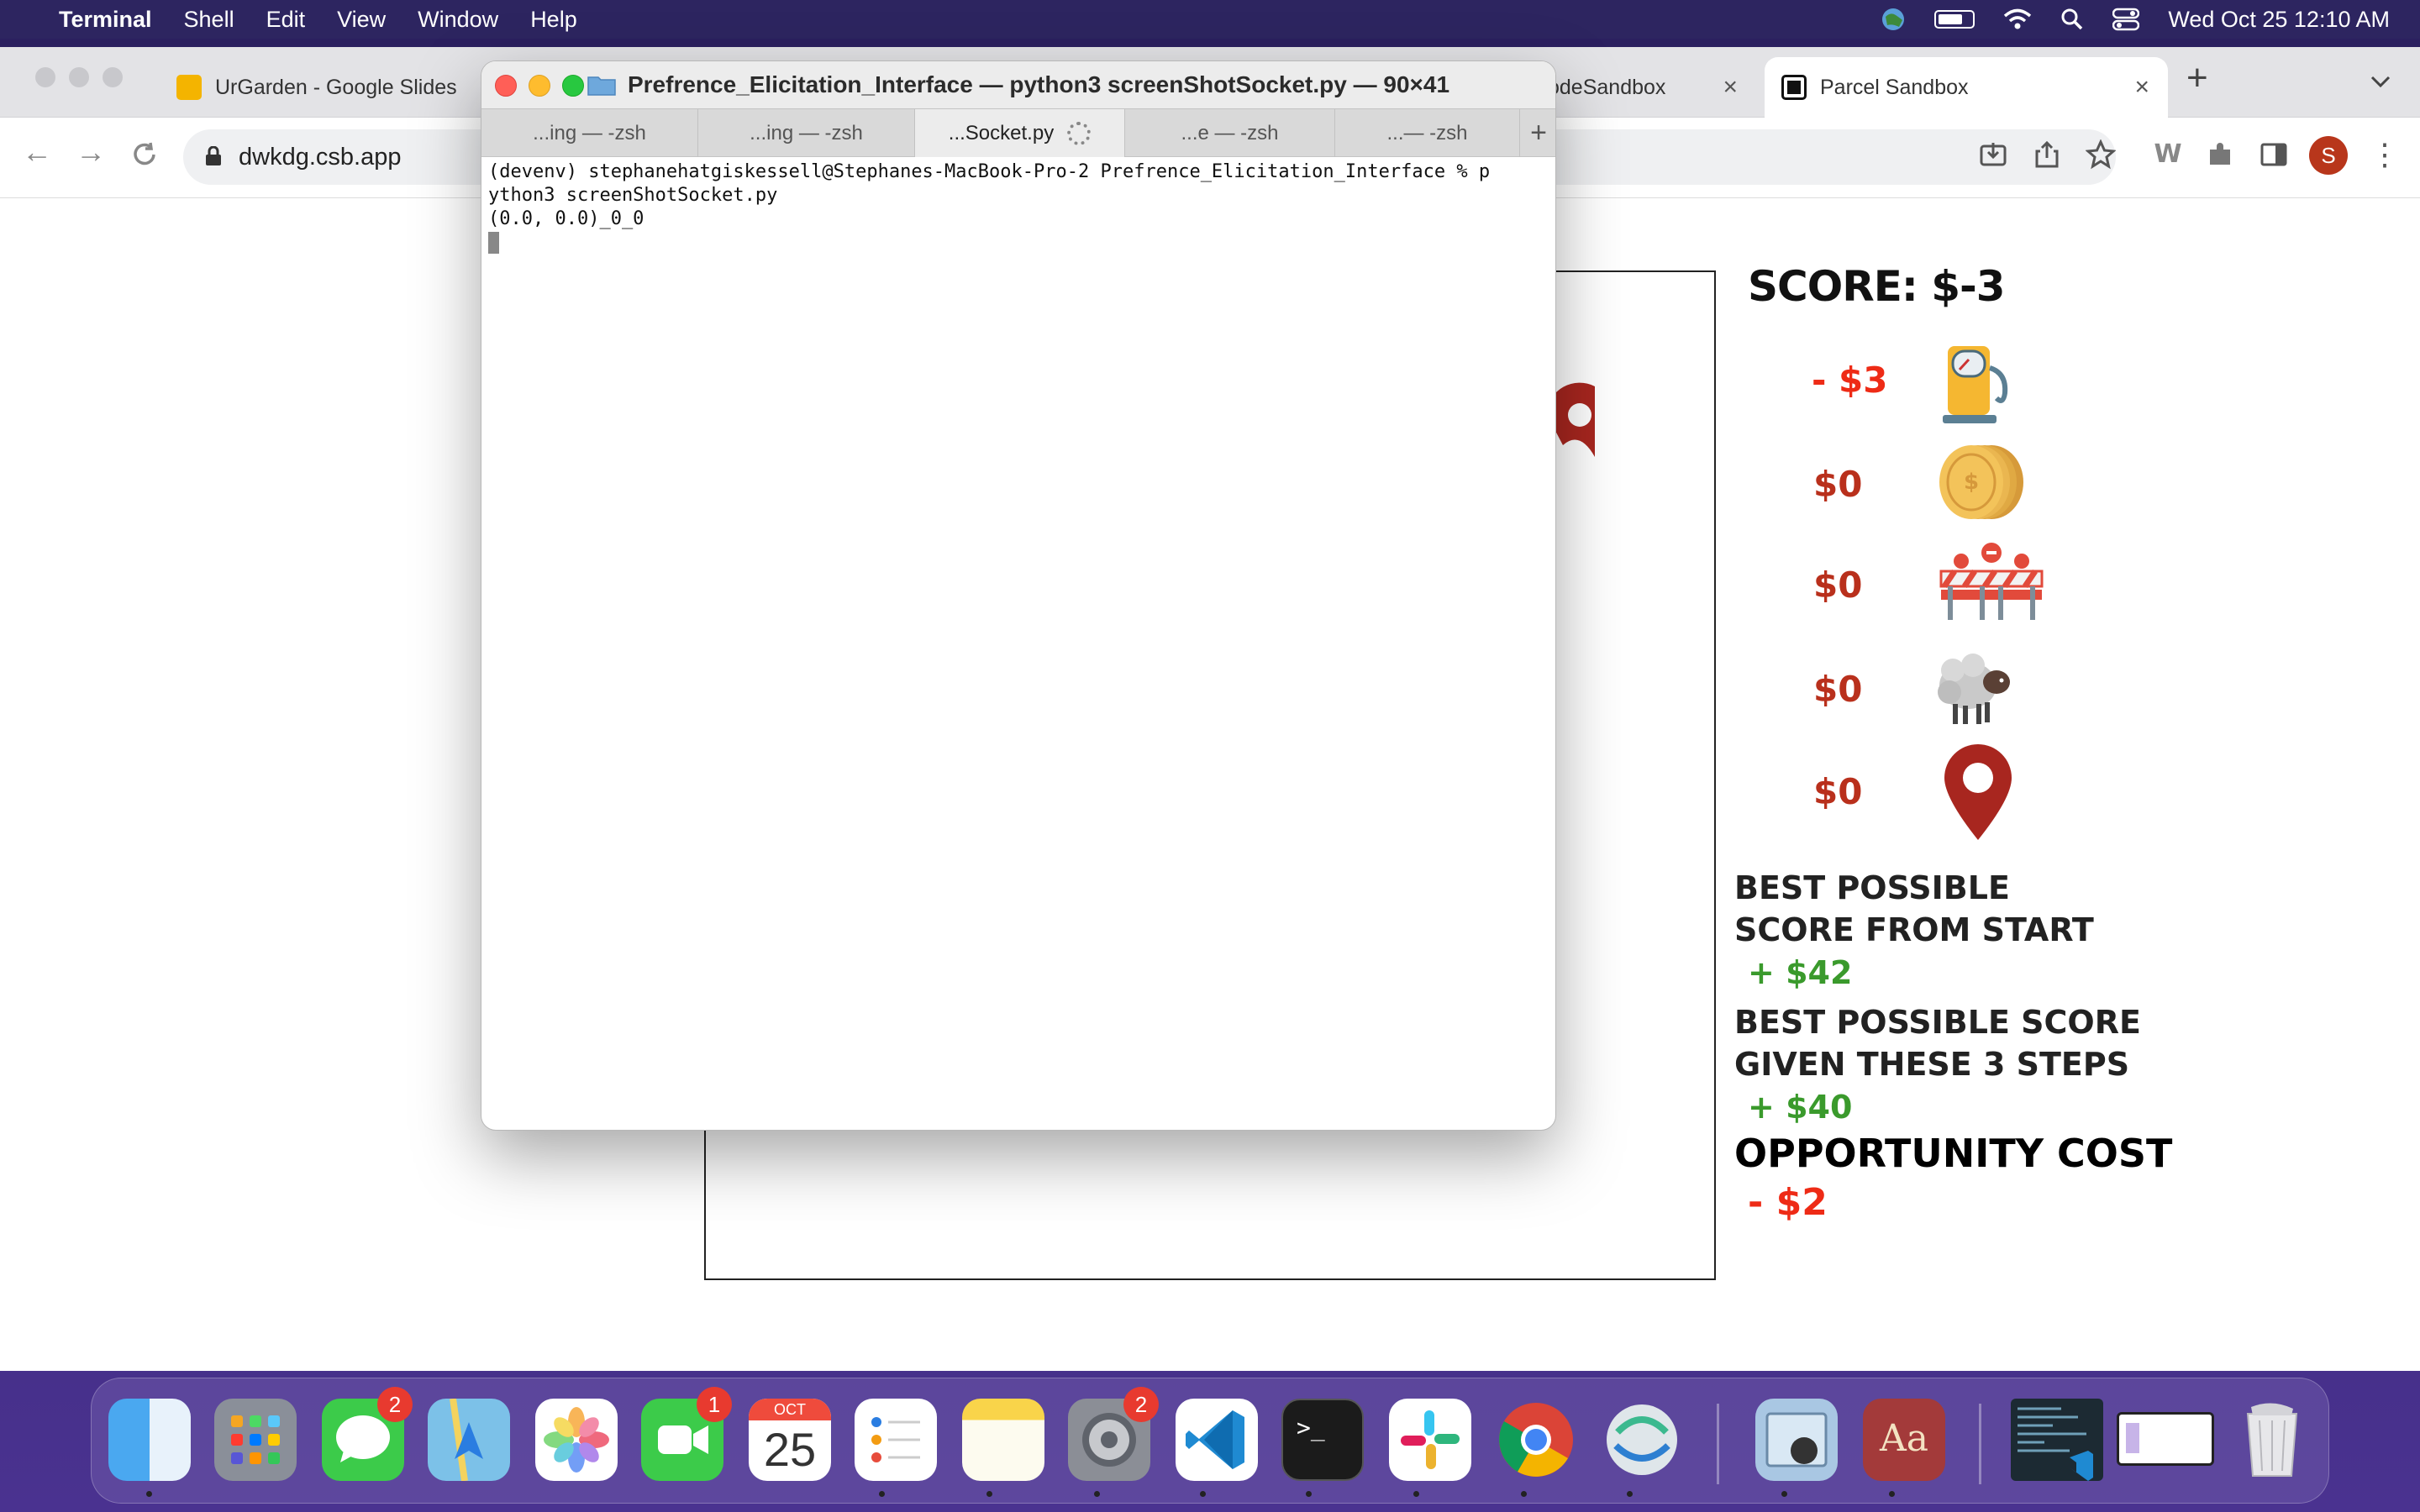  What do you see at coordinates (149, 1440) in the screenshot?
I see `finder-icon` at bounding box center [149, 1440].